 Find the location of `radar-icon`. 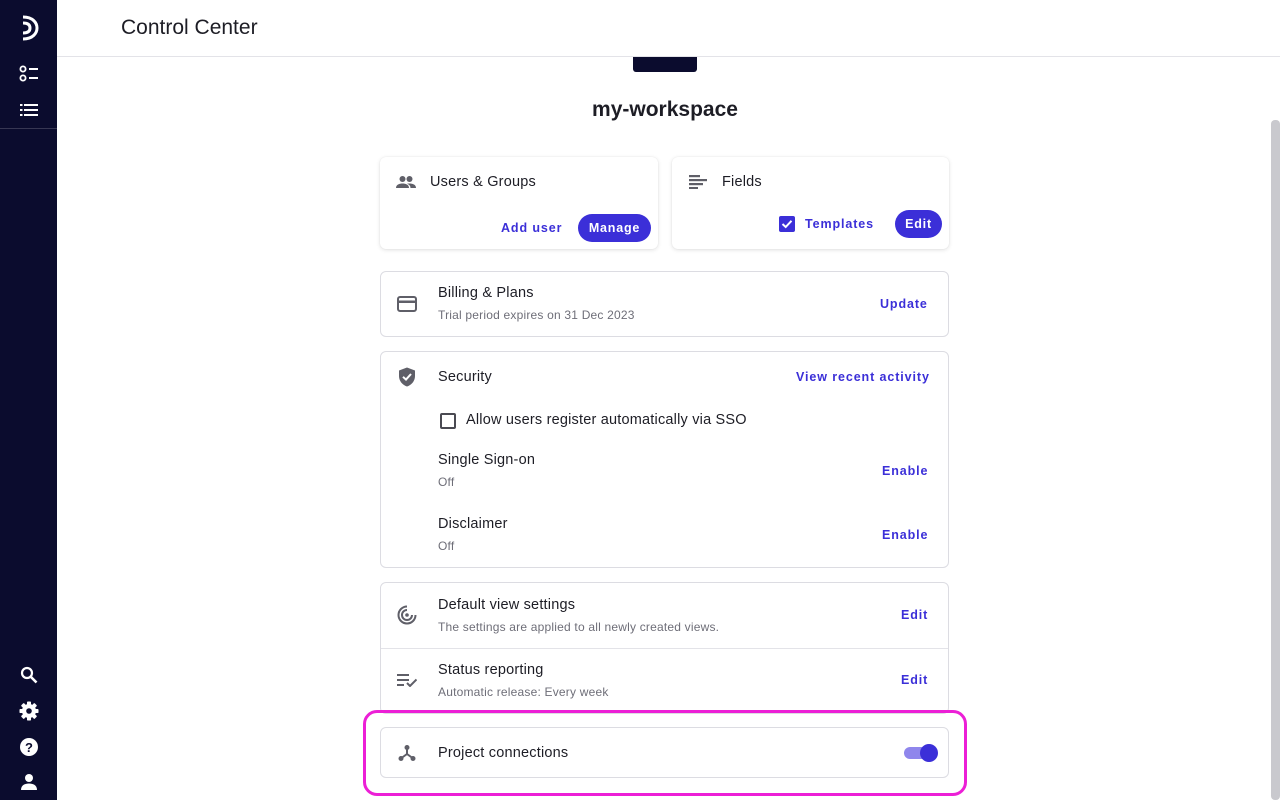

radar-icon is located at coordinates (407, 615).